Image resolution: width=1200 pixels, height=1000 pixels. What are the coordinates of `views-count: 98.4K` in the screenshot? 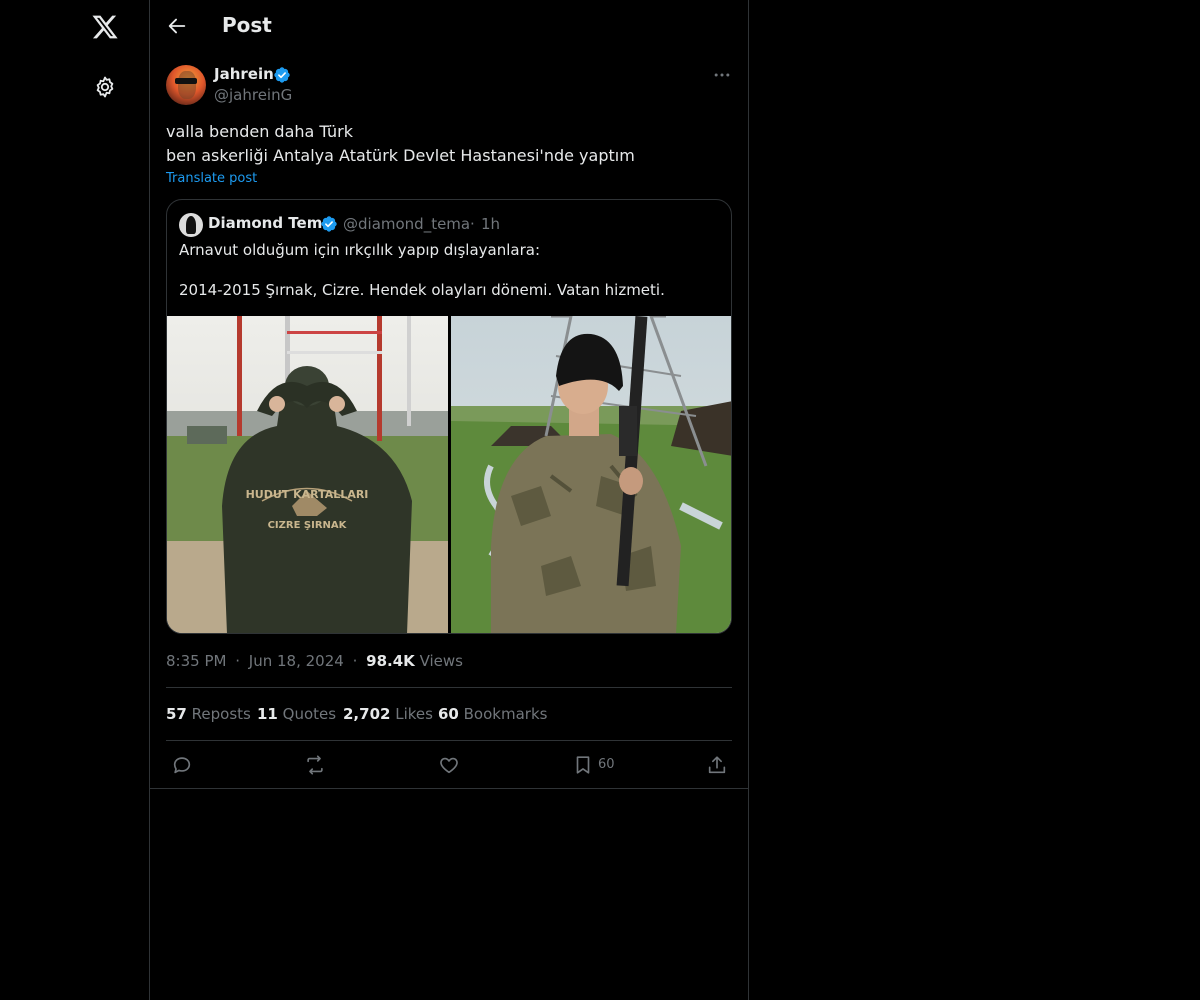 It's located at (390, 661).